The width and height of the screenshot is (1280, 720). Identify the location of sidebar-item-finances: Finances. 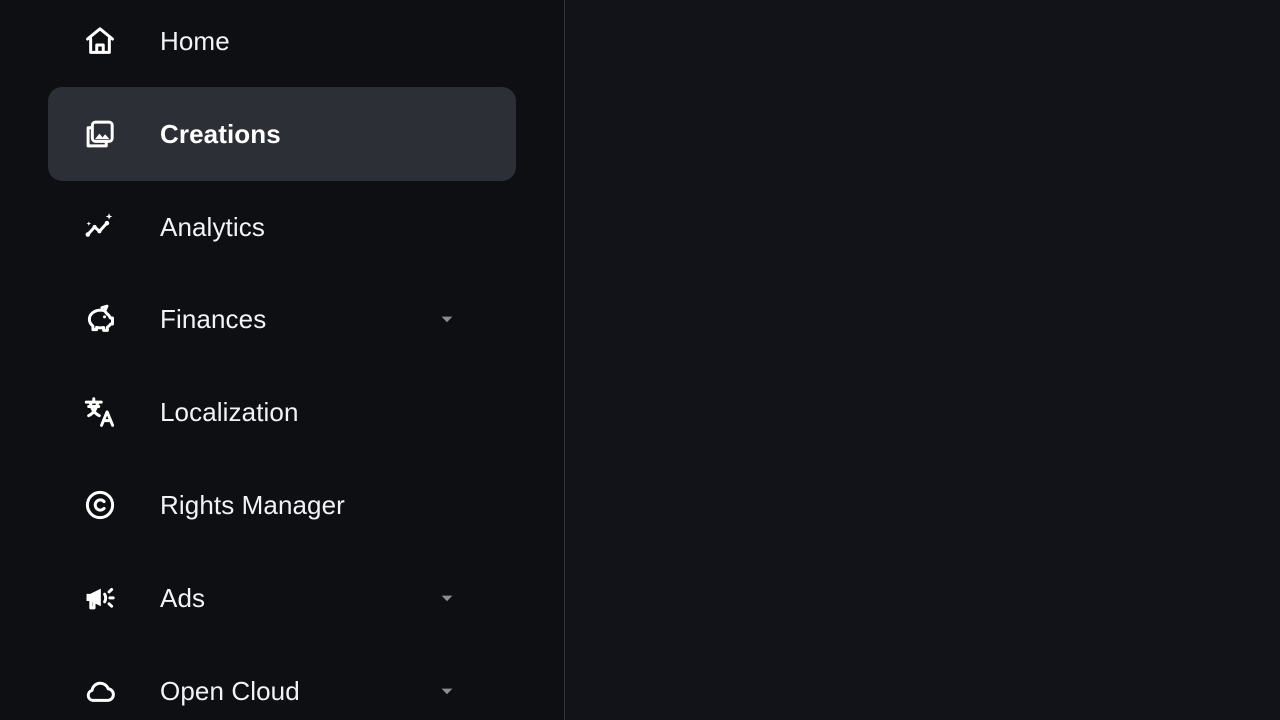
(282, 319).